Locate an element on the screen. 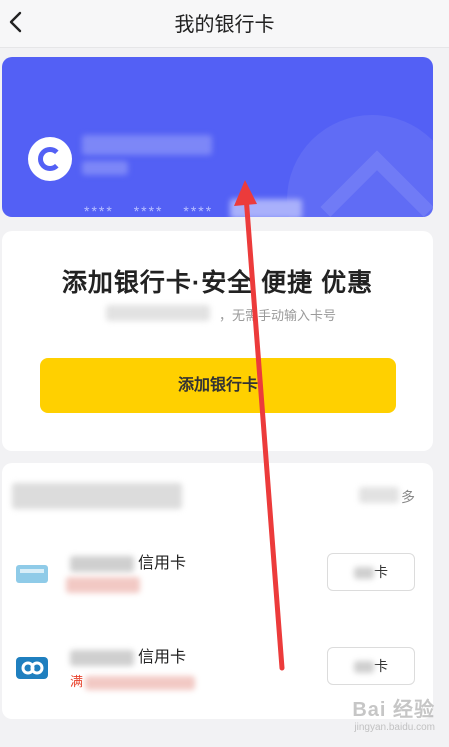 The image size is (449, 747). watermark-brand: Bai 经验 is located at coordinates (393, 710).